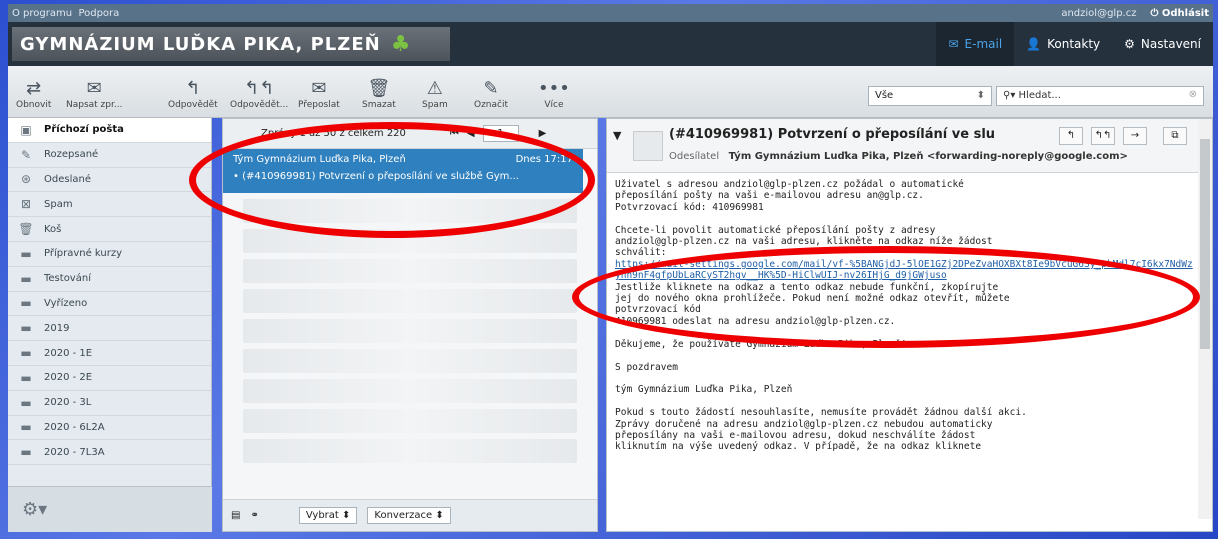 The image size is (1218, 539). What do you see at coordinates (930, 96) in the screenshot?
I see `filter-select: Vše ⬍` at bounding box center [930, 96].